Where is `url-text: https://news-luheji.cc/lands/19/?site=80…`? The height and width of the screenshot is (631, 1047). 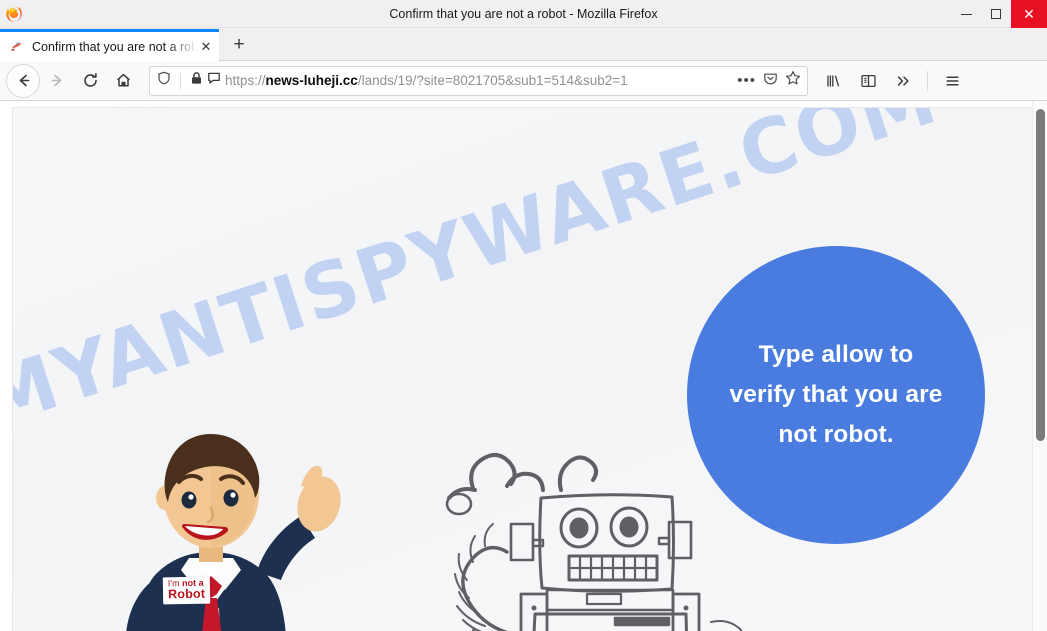
url-text: https://news-luheji.cc/lands/19/?site=80… is located at coordinates (478, 80).